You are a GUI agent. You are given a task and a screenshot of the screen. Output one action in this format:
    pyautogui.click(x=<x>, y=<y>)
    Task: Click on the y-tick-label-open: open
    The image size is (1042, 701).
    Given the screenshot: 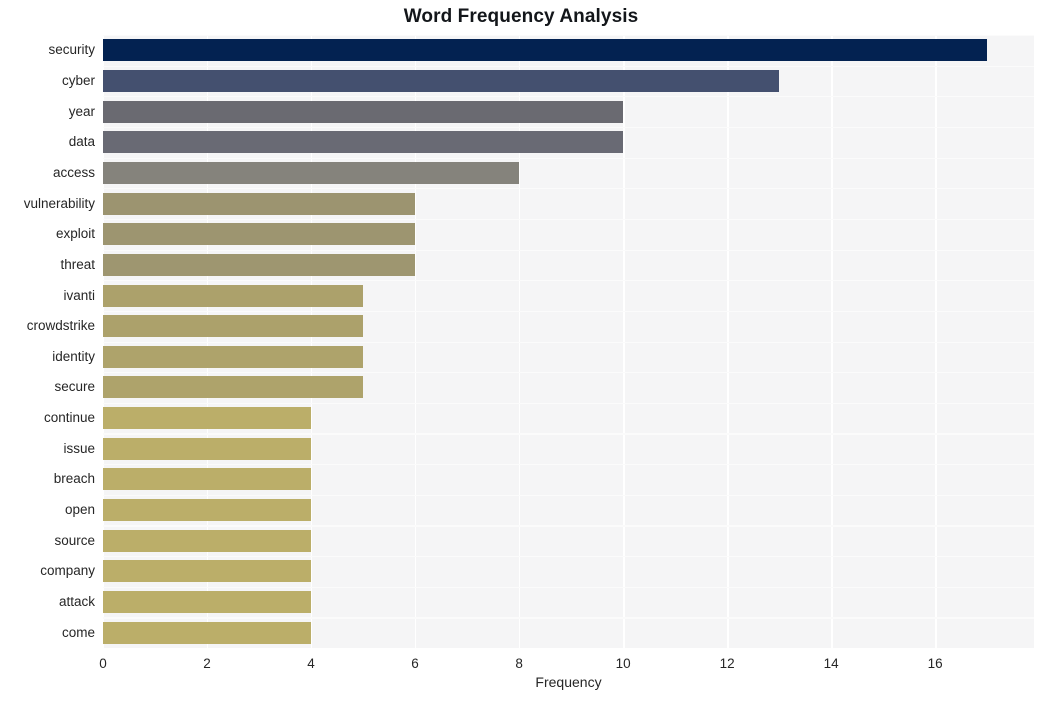 What is the action you would take?
    pyautogui.click(x=79, y=510)
    